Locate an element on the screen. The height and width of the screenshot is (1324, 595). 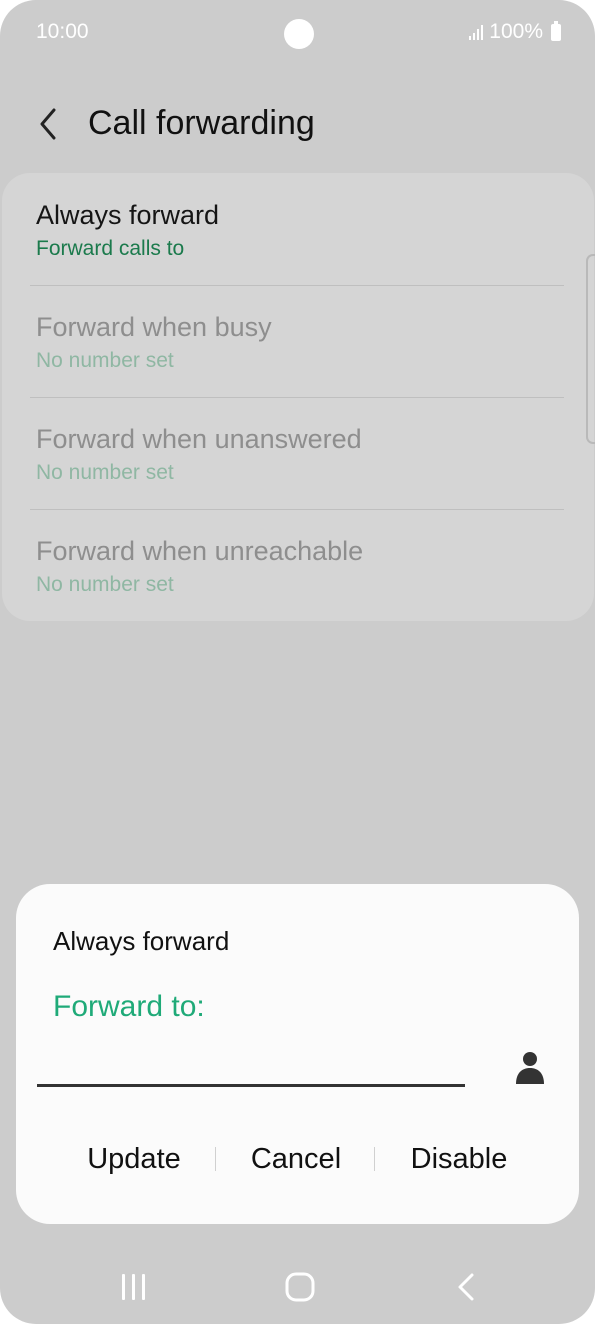
update-button: Update is located at coordinates (134, 1159).